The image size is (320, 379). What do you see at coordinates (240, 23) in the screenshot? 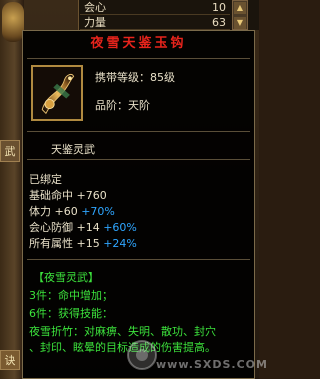
I see `scroll-down-icon: ▼` at bounding box center [240, 23].